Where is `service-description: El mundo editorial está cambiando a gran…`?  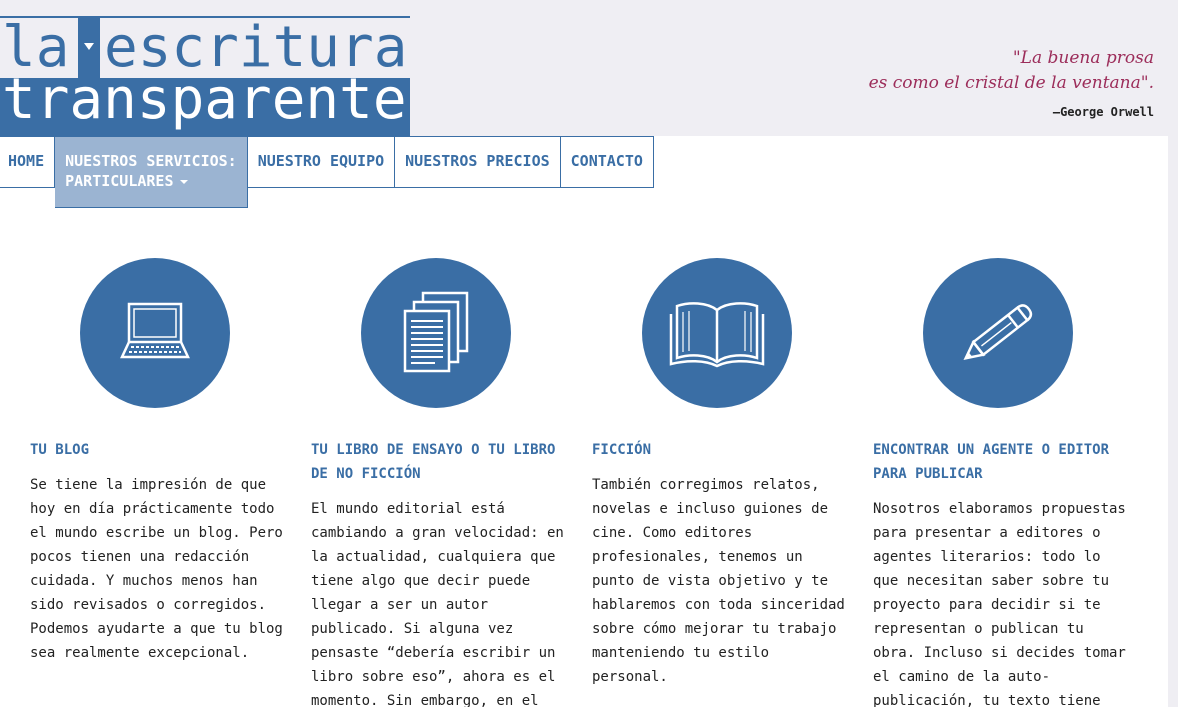
service-description: El mundo editorial está cambiando a gran… is located at coordinates (437, 604).